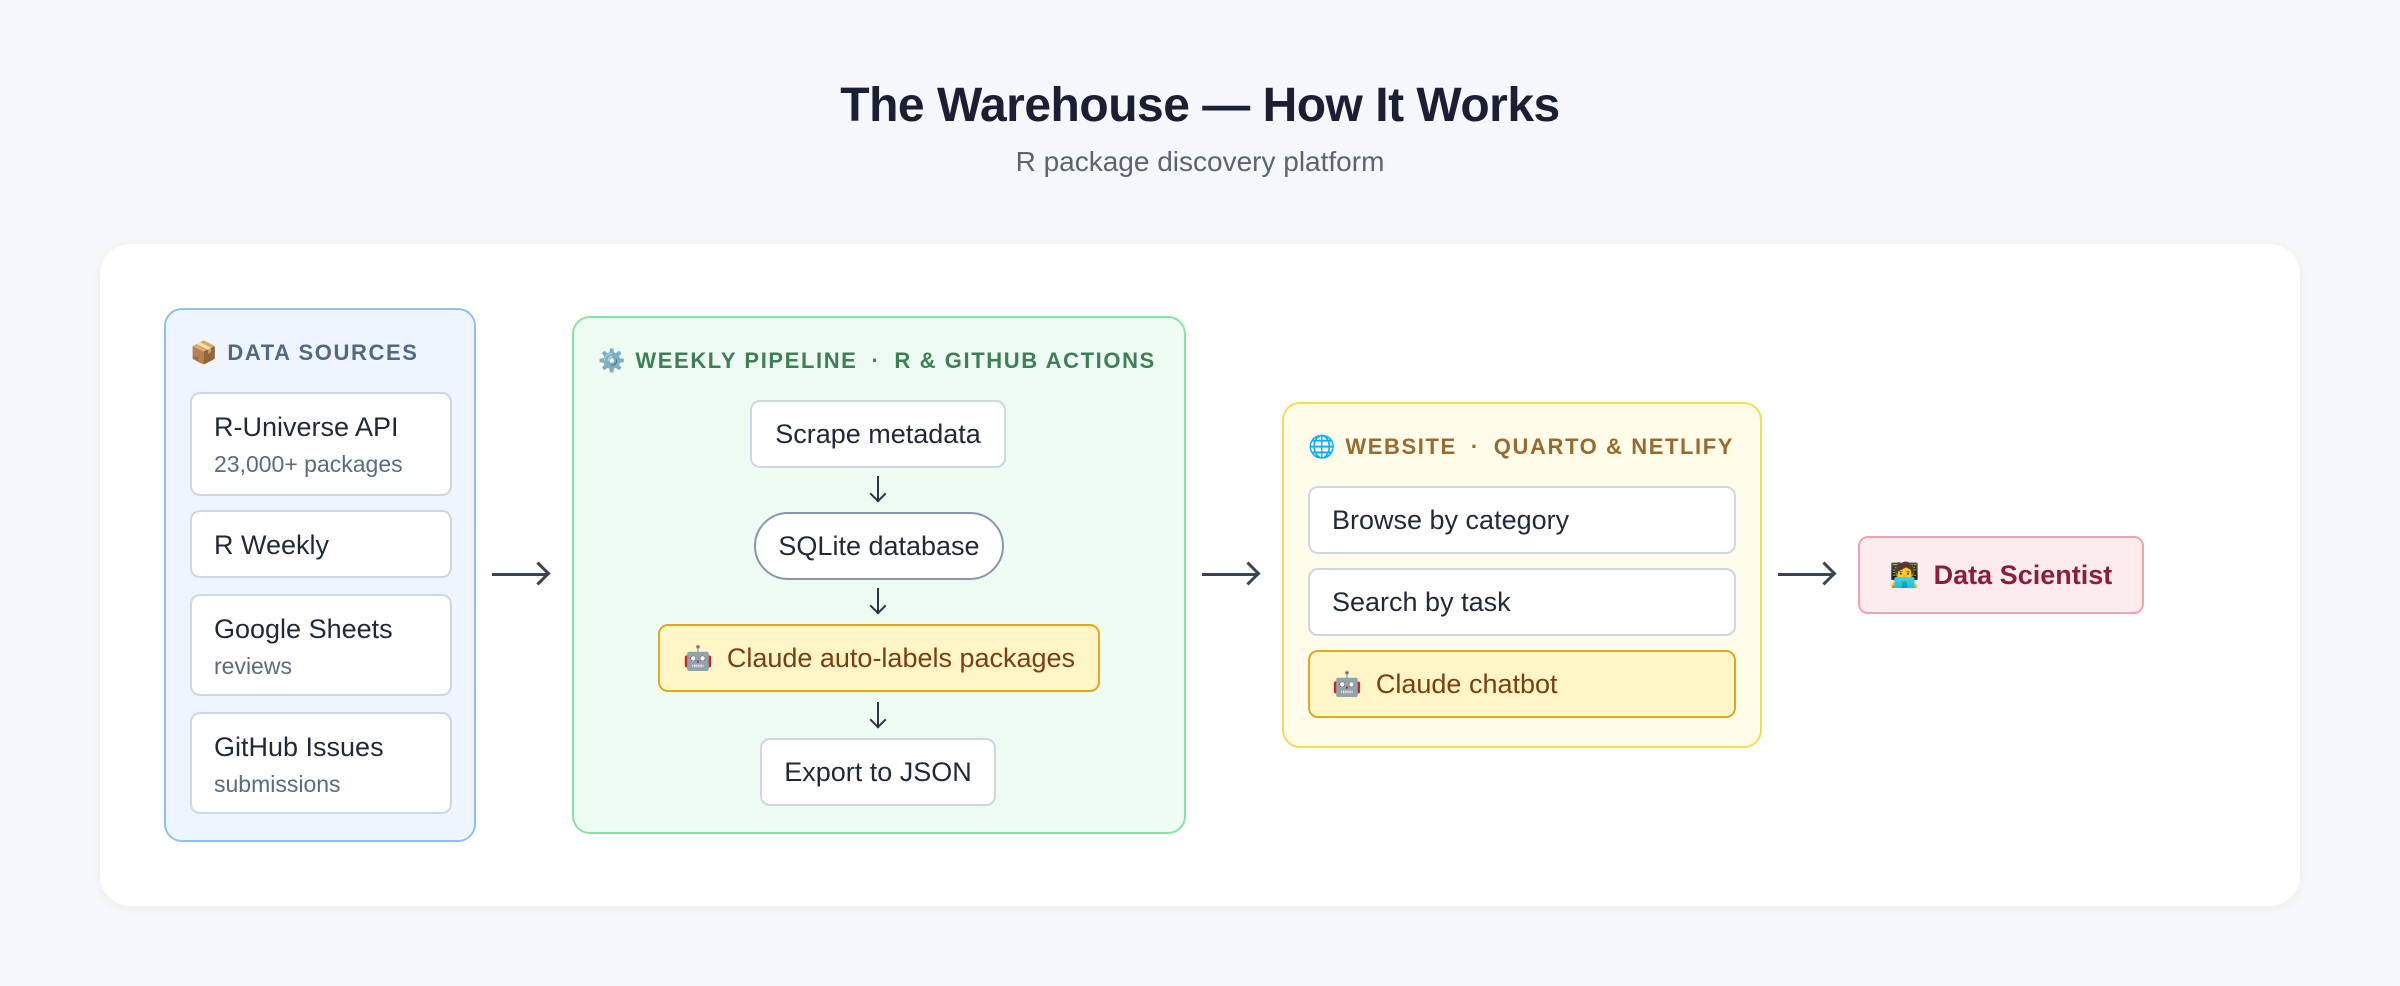 The image size is (2400, 986). I want to click on pipeline-tech: R & GITHUB ACTIONS, so click(1025, 360).